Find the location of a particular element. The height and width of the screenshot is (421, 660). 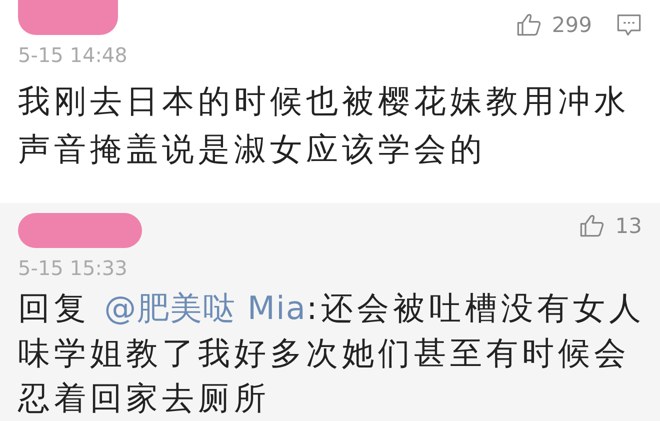

comment-icon is located at coordinates (629, 25).